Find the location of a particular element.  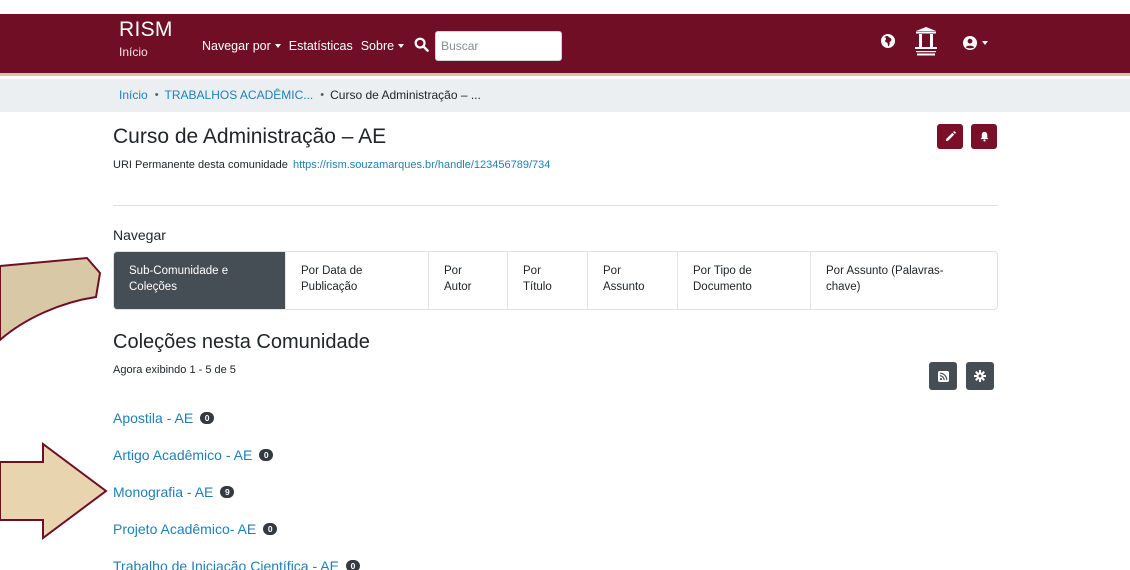

rss-button is located at coordinates (943, 376).